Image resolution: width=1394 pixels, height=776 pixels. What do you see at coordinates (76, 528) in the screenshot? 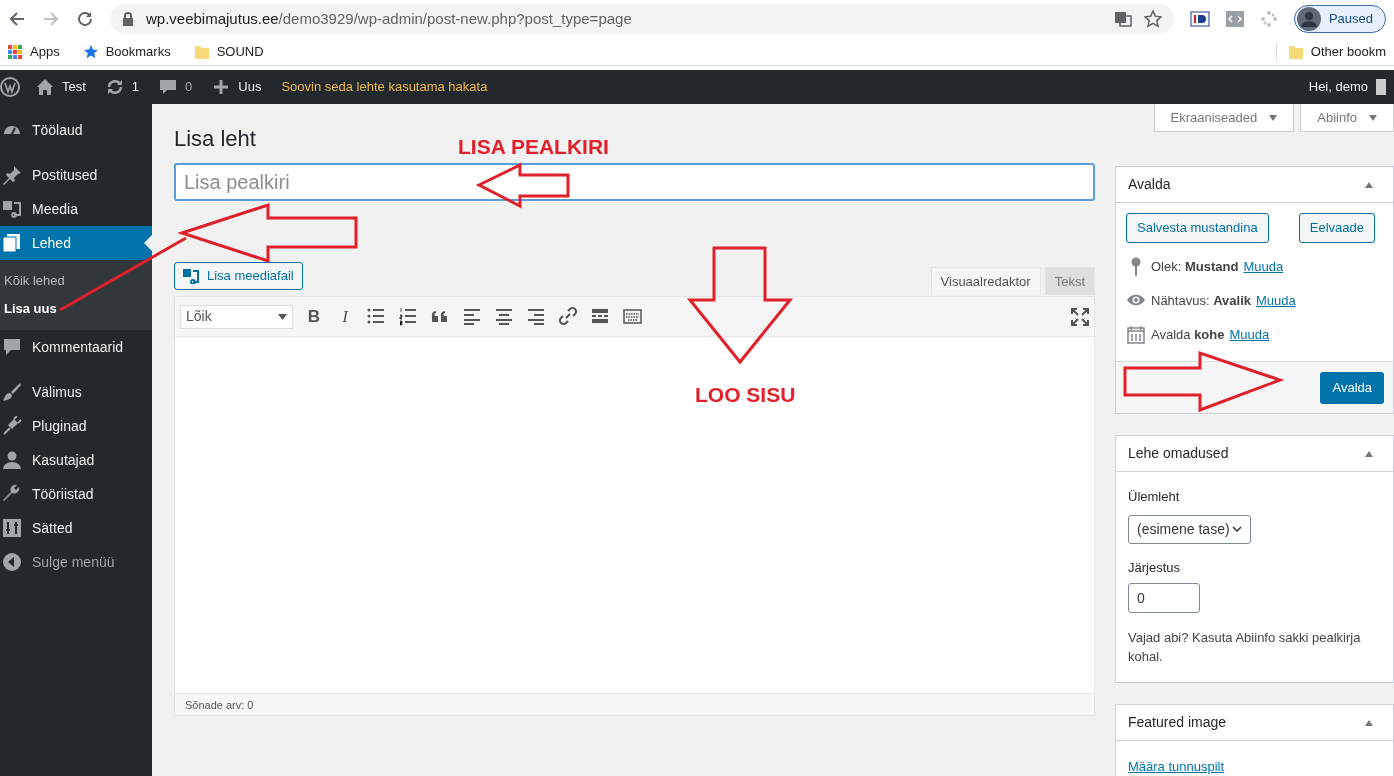
I see `sidebar-item: Sätted` at bounding box center [76, 528].